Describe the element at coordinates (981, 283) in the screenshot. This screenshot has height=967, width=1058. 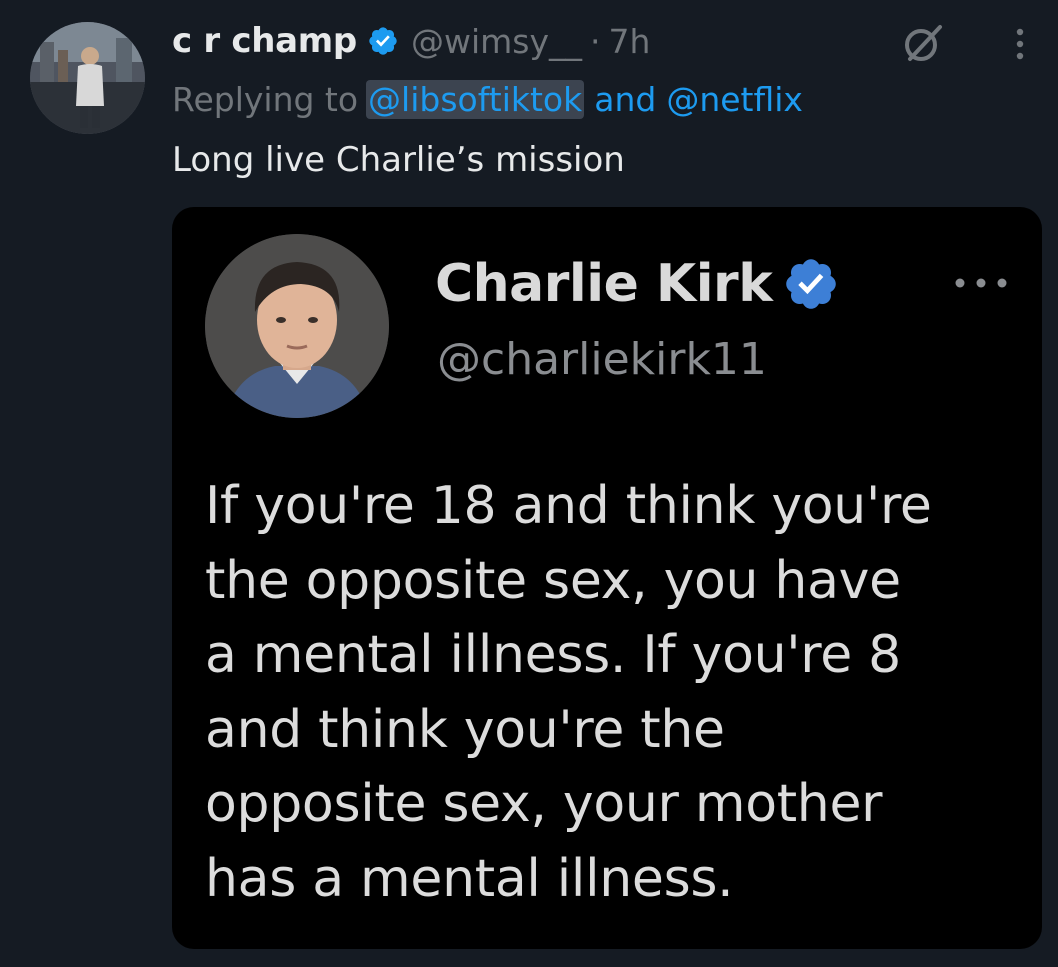
I see `more-horizontal-icon` at that location.